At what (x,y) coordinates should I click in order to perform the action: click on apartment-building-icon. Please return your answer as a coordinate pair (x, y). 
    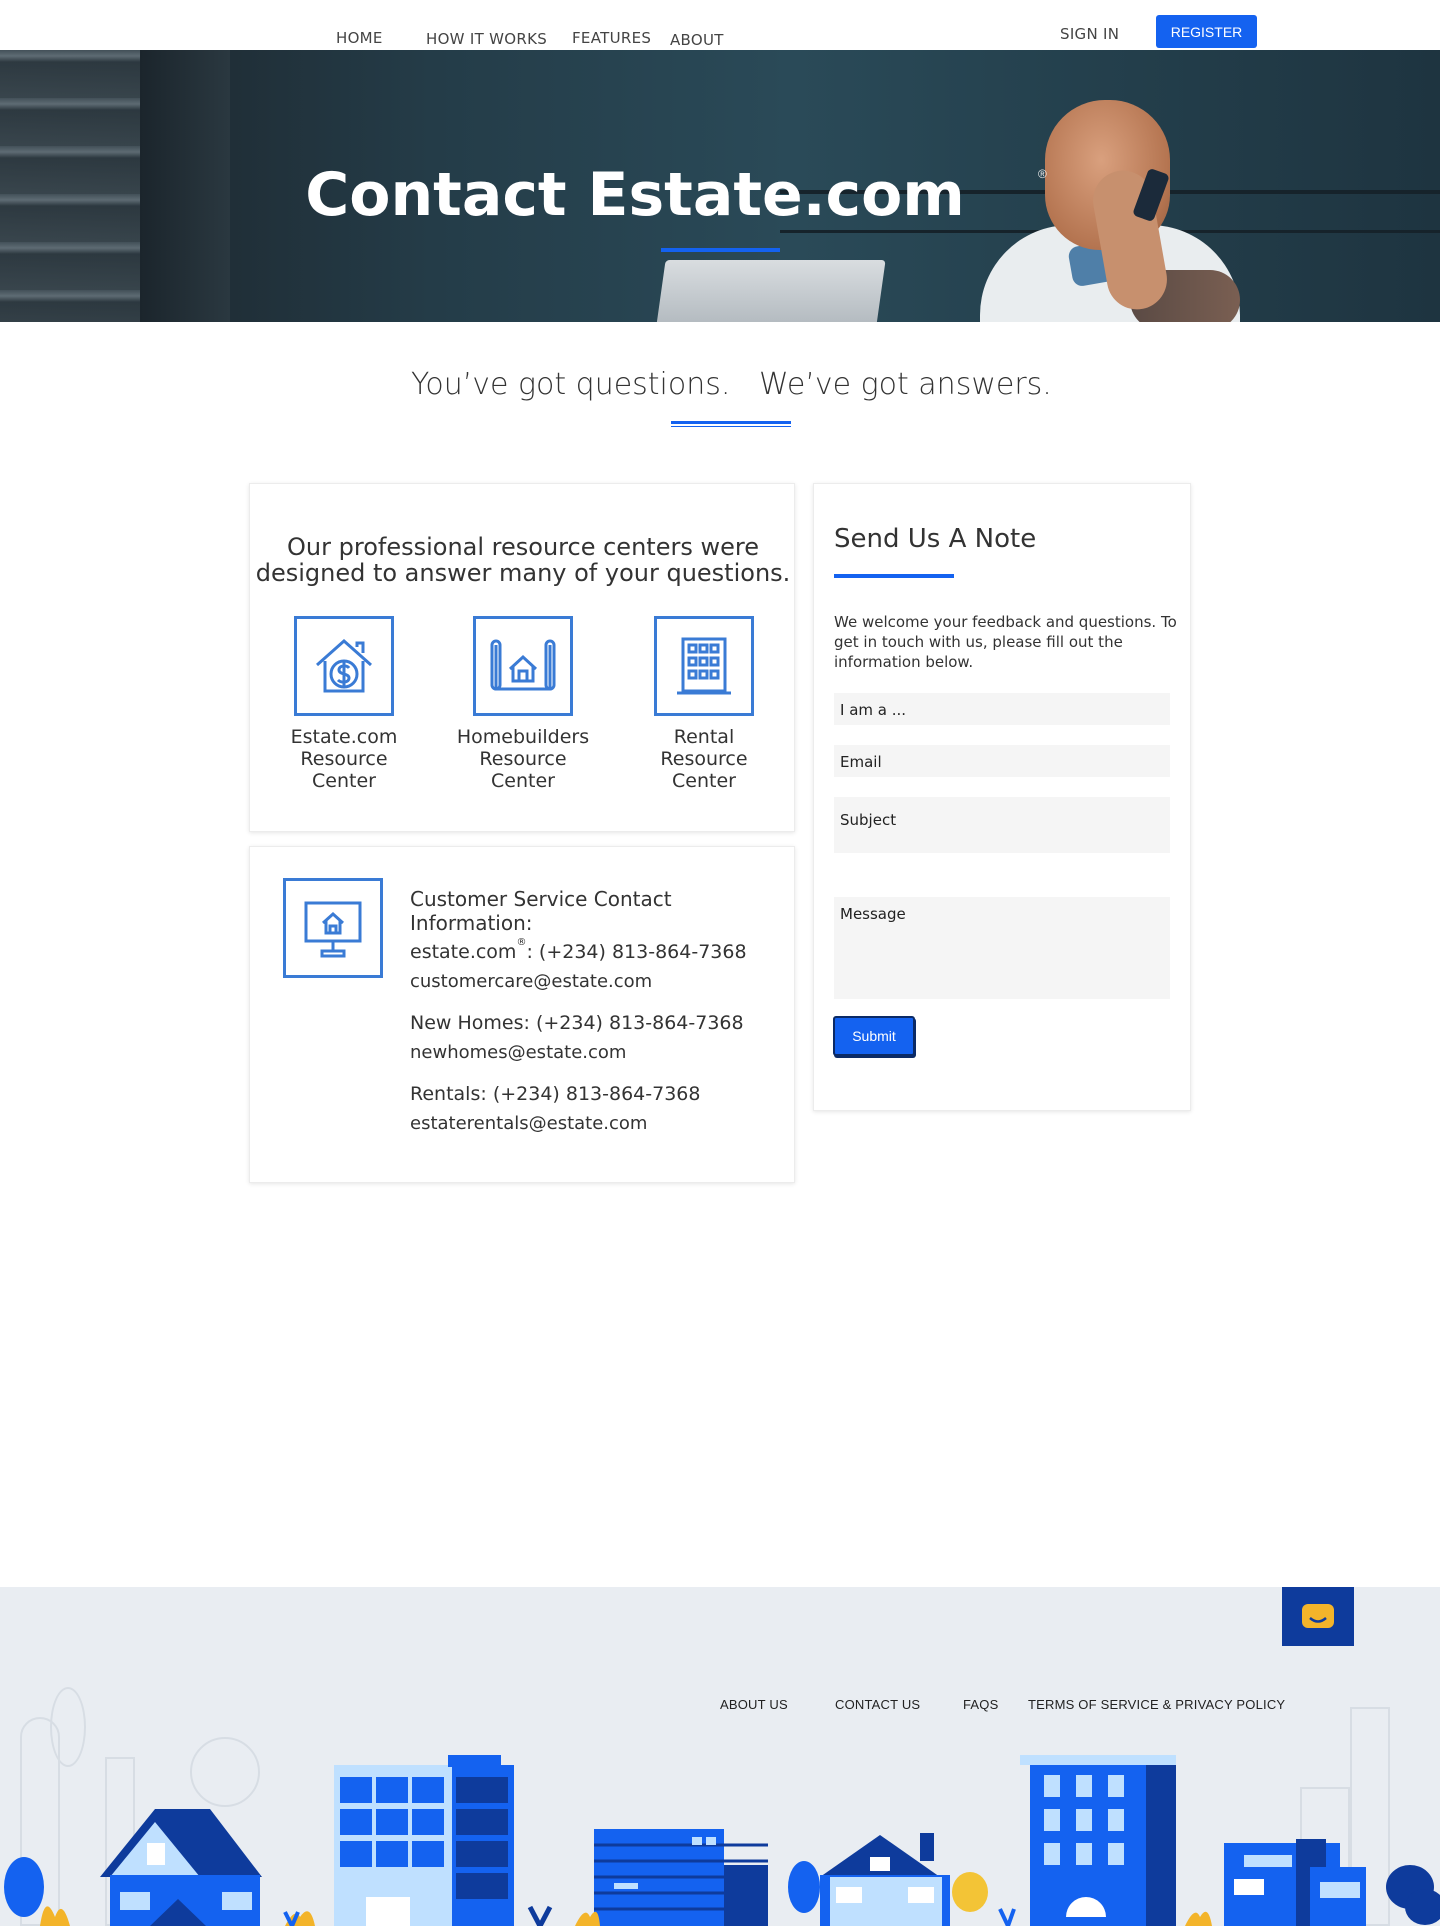
    Looking at the image, I should click on (704, 666).